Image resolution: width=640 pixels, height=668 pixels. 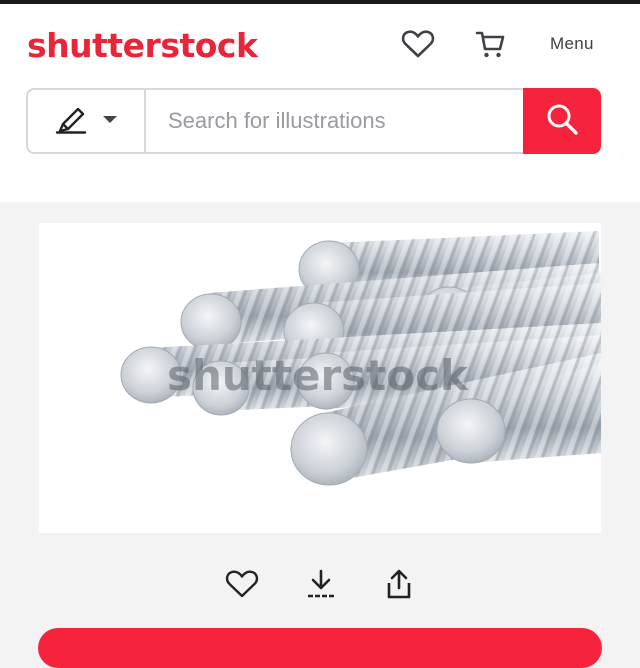 What do you see at coordinates (71, 121) in the screenshot?
I see `pen-icon` at bounding box center [71, 121].